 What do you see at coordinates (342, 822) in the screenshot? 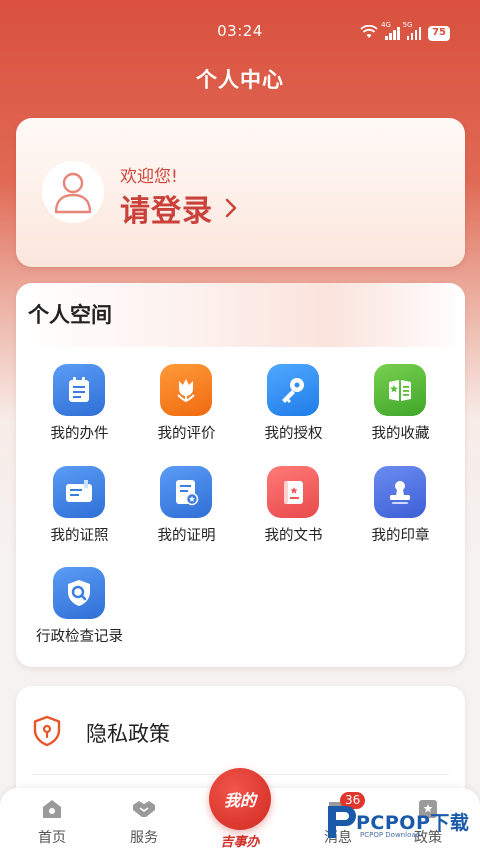
I see `watermark-logo-icon` at bounding box center [342, 822].